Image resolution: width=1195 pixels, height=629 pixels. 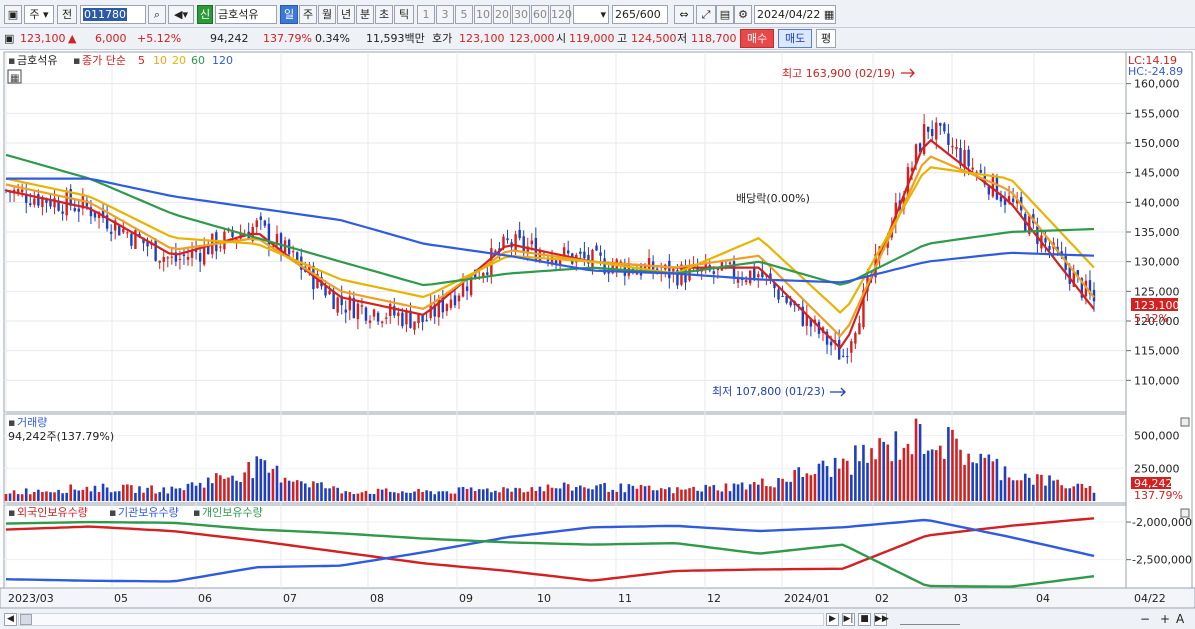 I want to click on last-price-tag: 123,100, so click(x=1157, y=305).